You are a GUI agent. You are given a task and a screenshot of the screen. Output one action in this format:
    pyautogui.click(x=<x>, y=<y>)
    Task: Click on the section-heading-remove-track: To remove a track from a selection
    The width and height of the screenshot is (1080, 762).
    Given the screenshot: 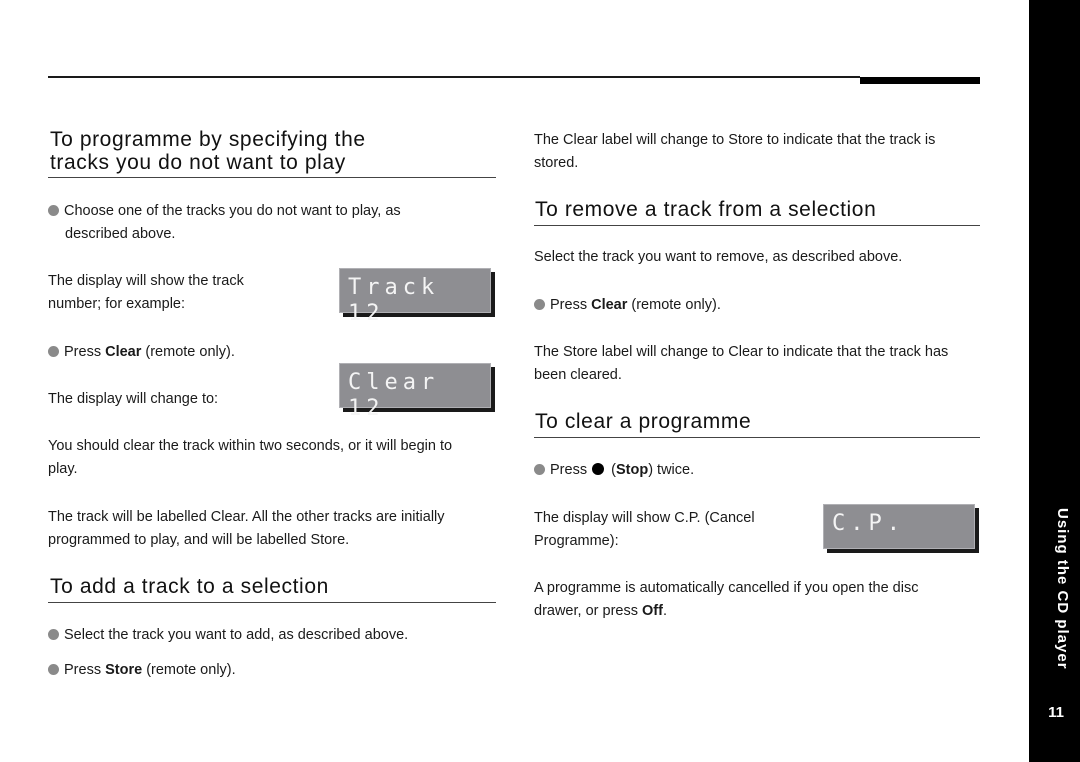 What is the action you would take?
    pyautogui.click(x=706, y=209)
    